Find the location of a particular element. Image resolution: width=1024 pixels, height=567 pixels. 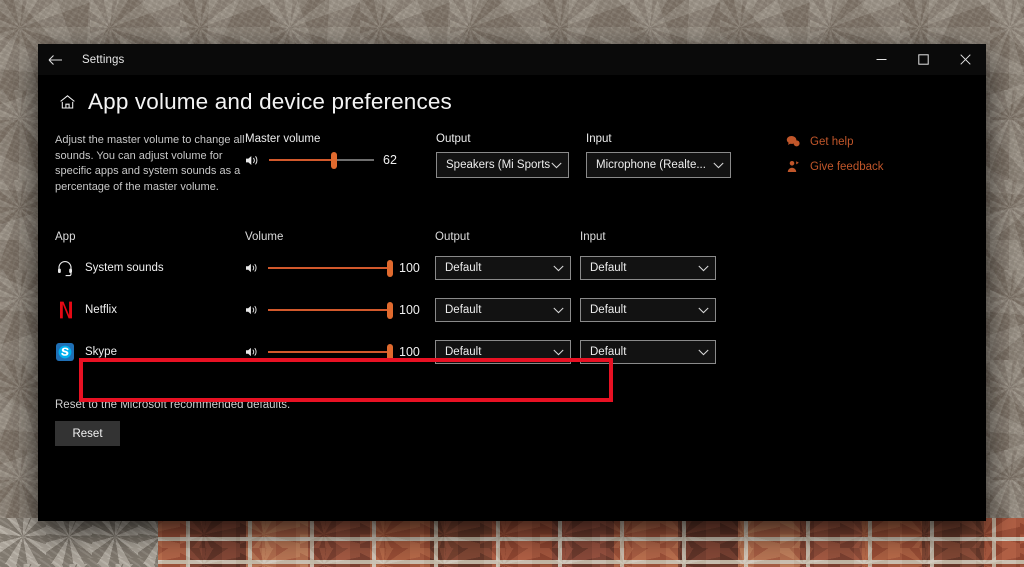

help-chat-icon is located at coordinates (793, 141).